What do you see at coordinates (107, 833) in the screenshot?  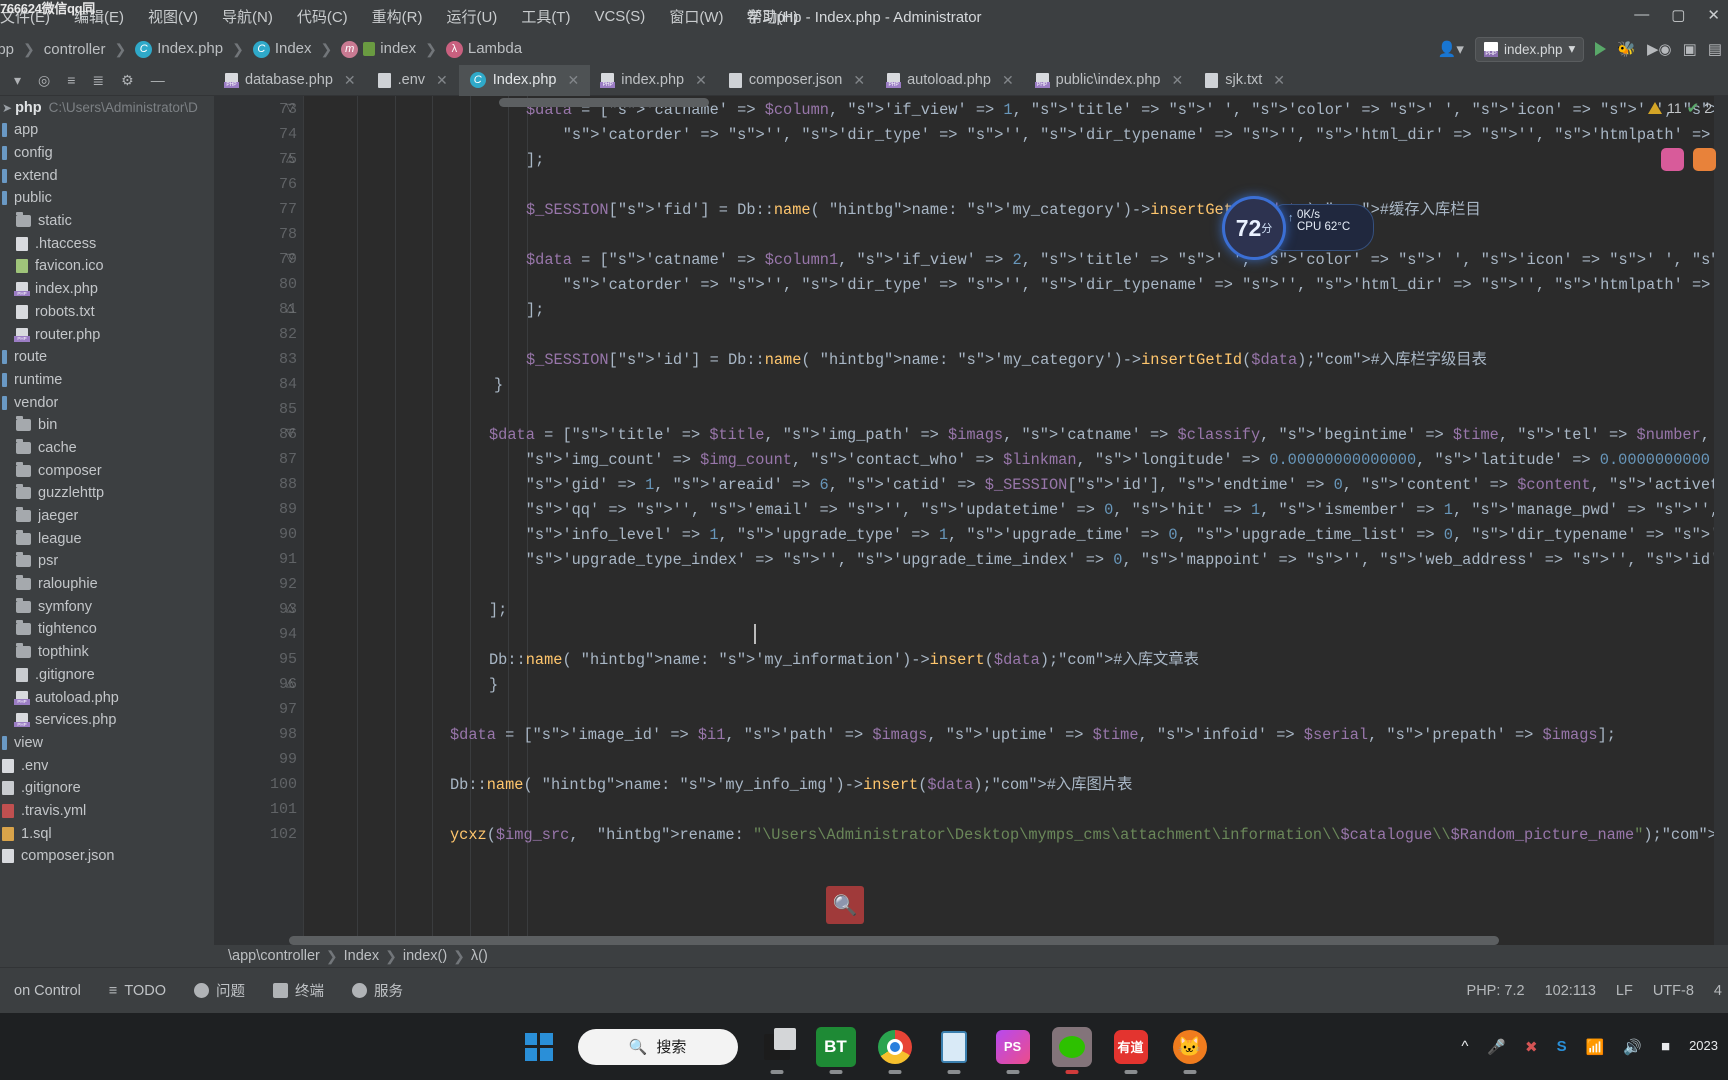 I see `tree-item-1-sql: 1.sql` at bounding box center [107, 833].